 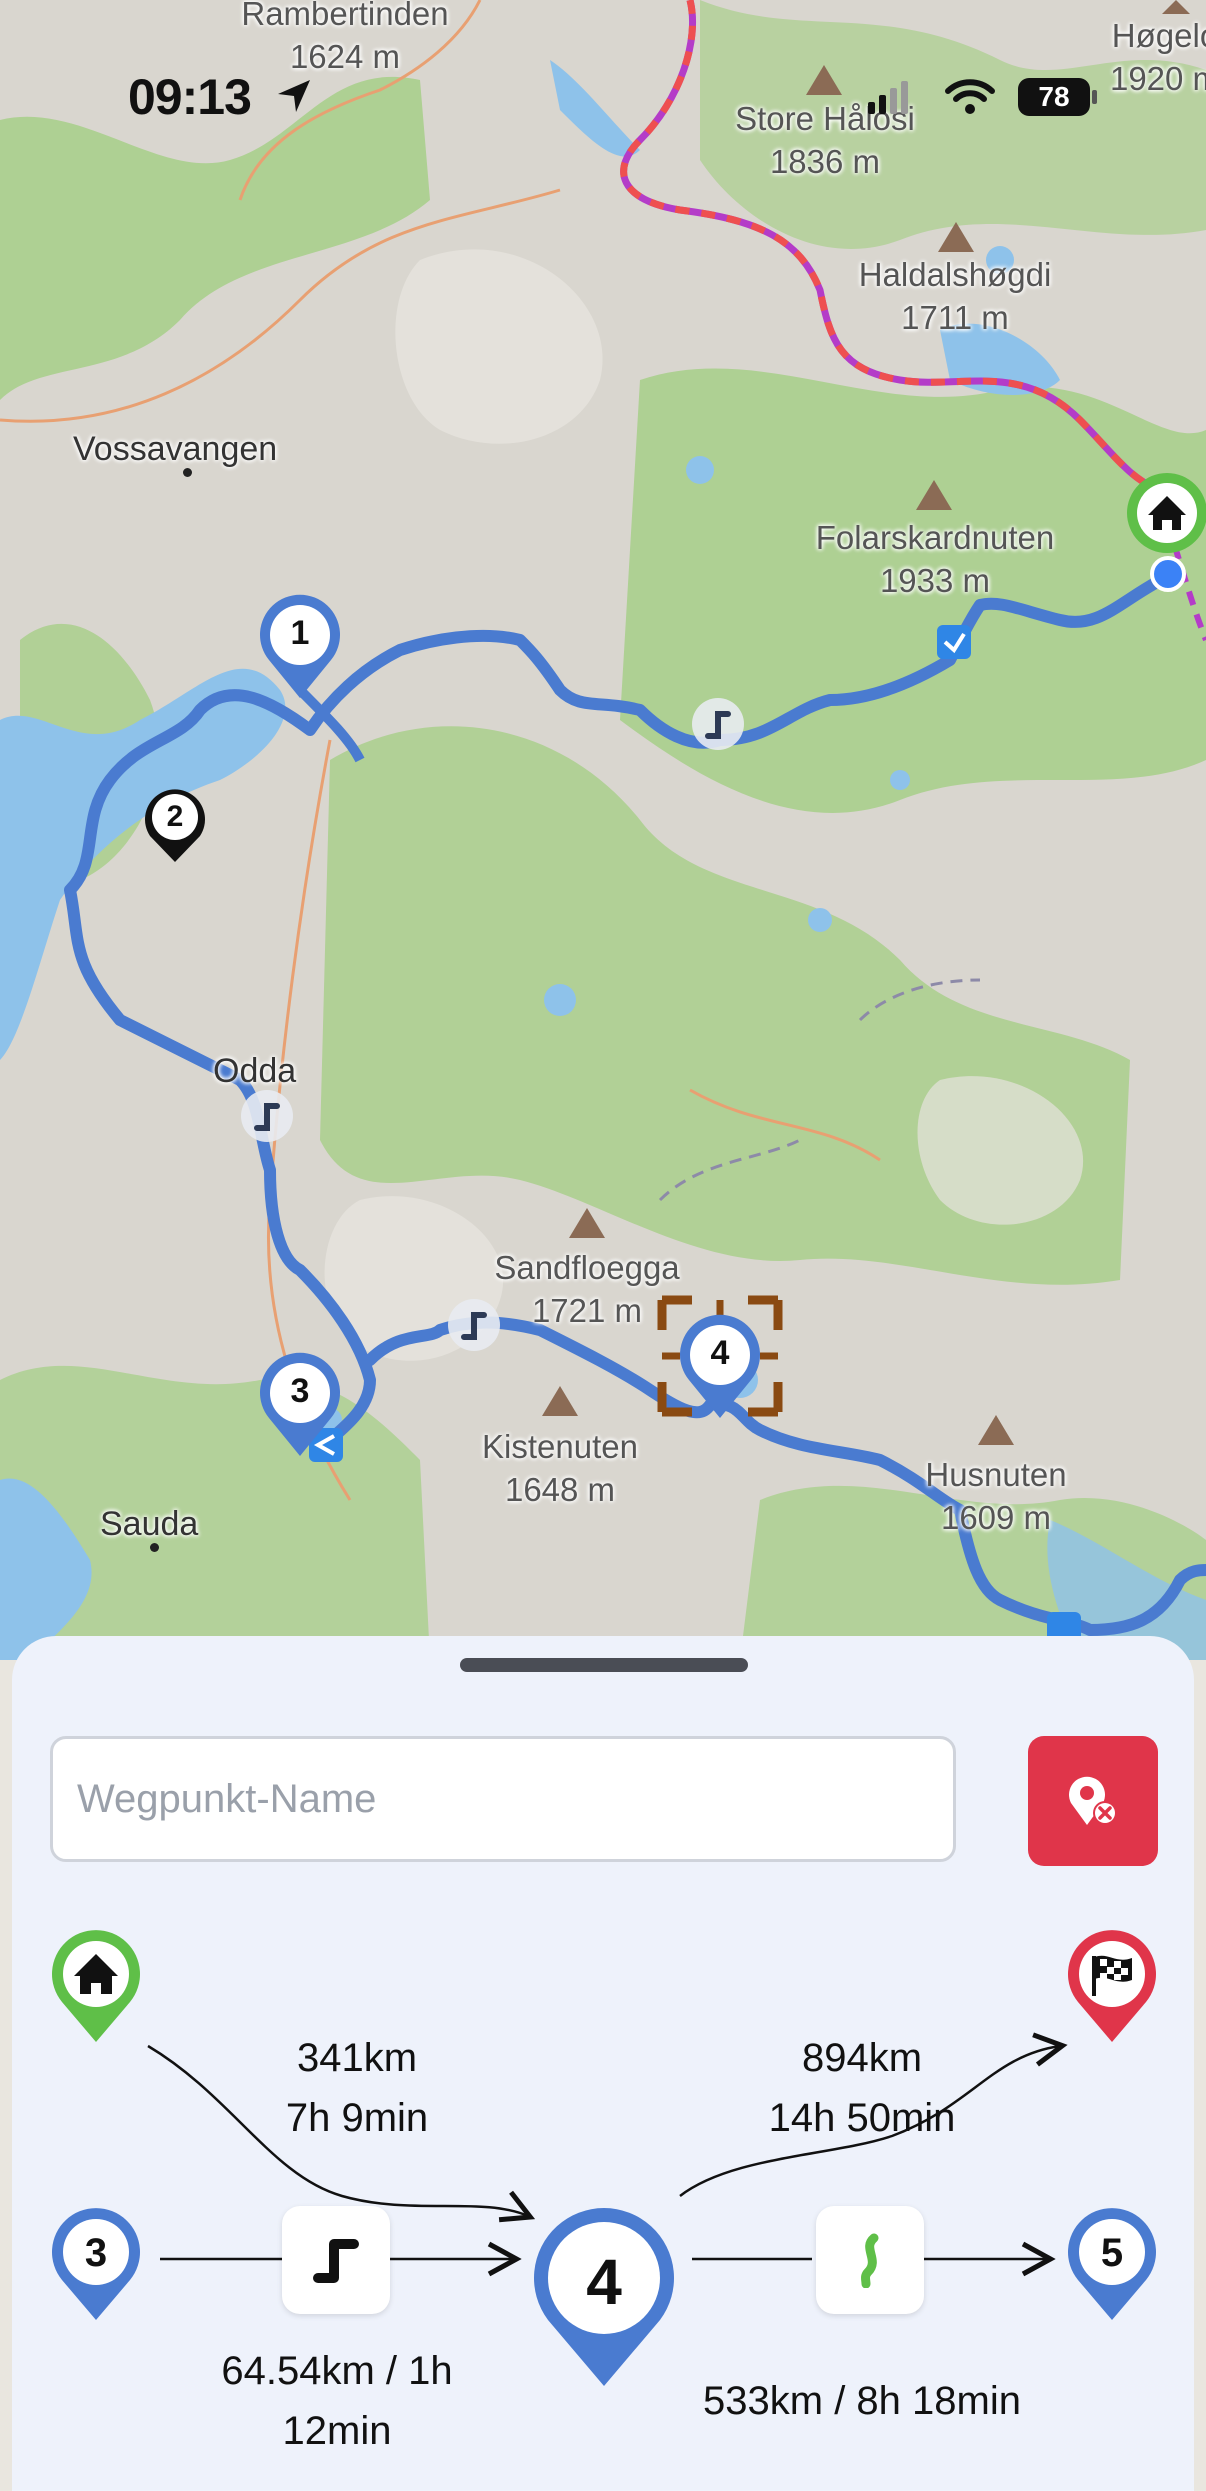 What do you see at coordinates (255, 1071) in the screenshot?
I see `map-label-odda: Odda` at bounding box center [255, 1071].